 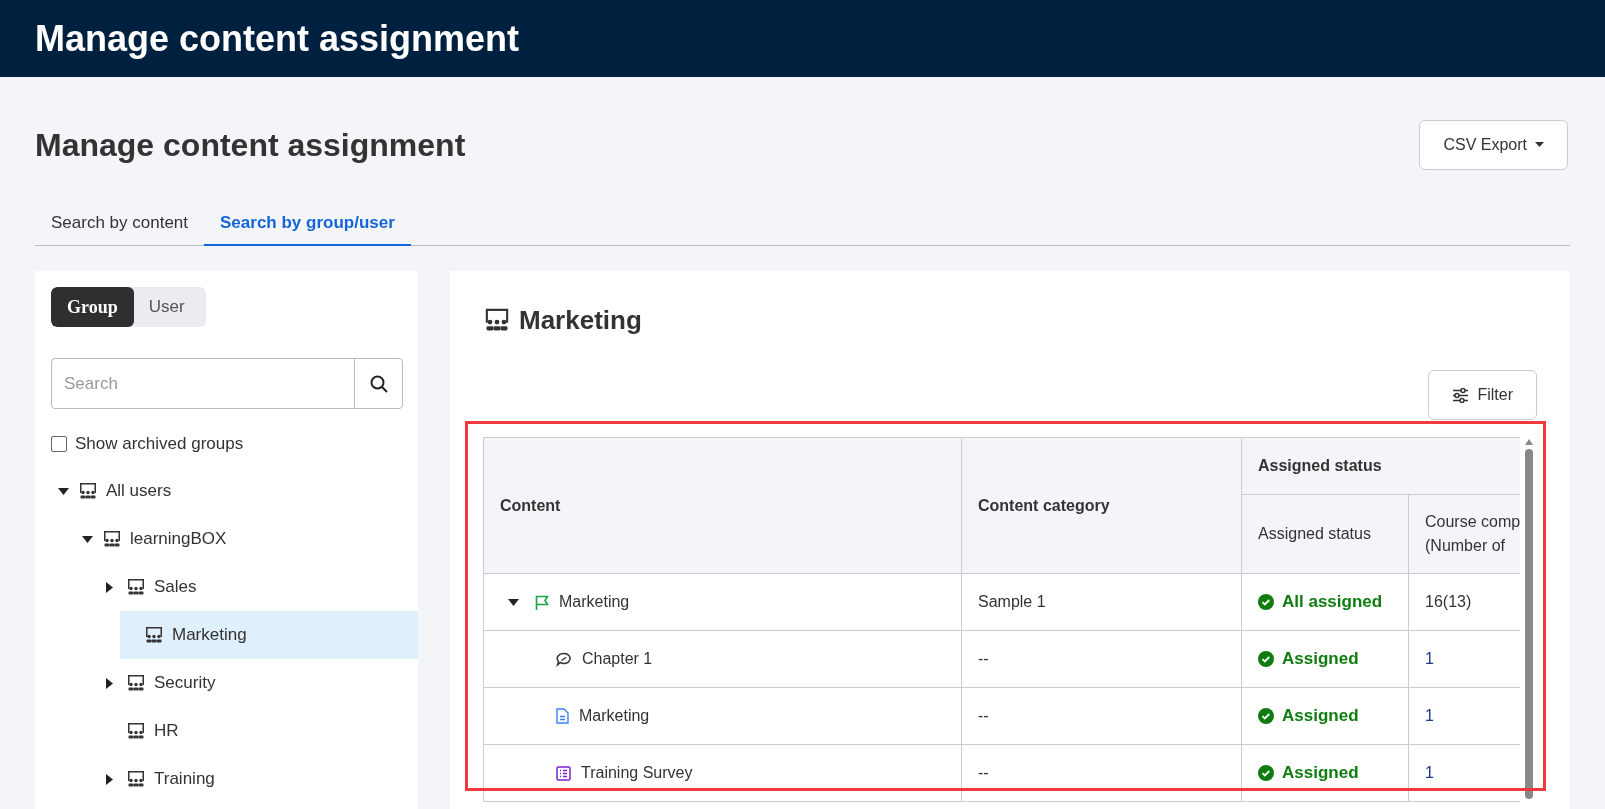 I want to click on sliders-icon, so click(x=1461, y=395).